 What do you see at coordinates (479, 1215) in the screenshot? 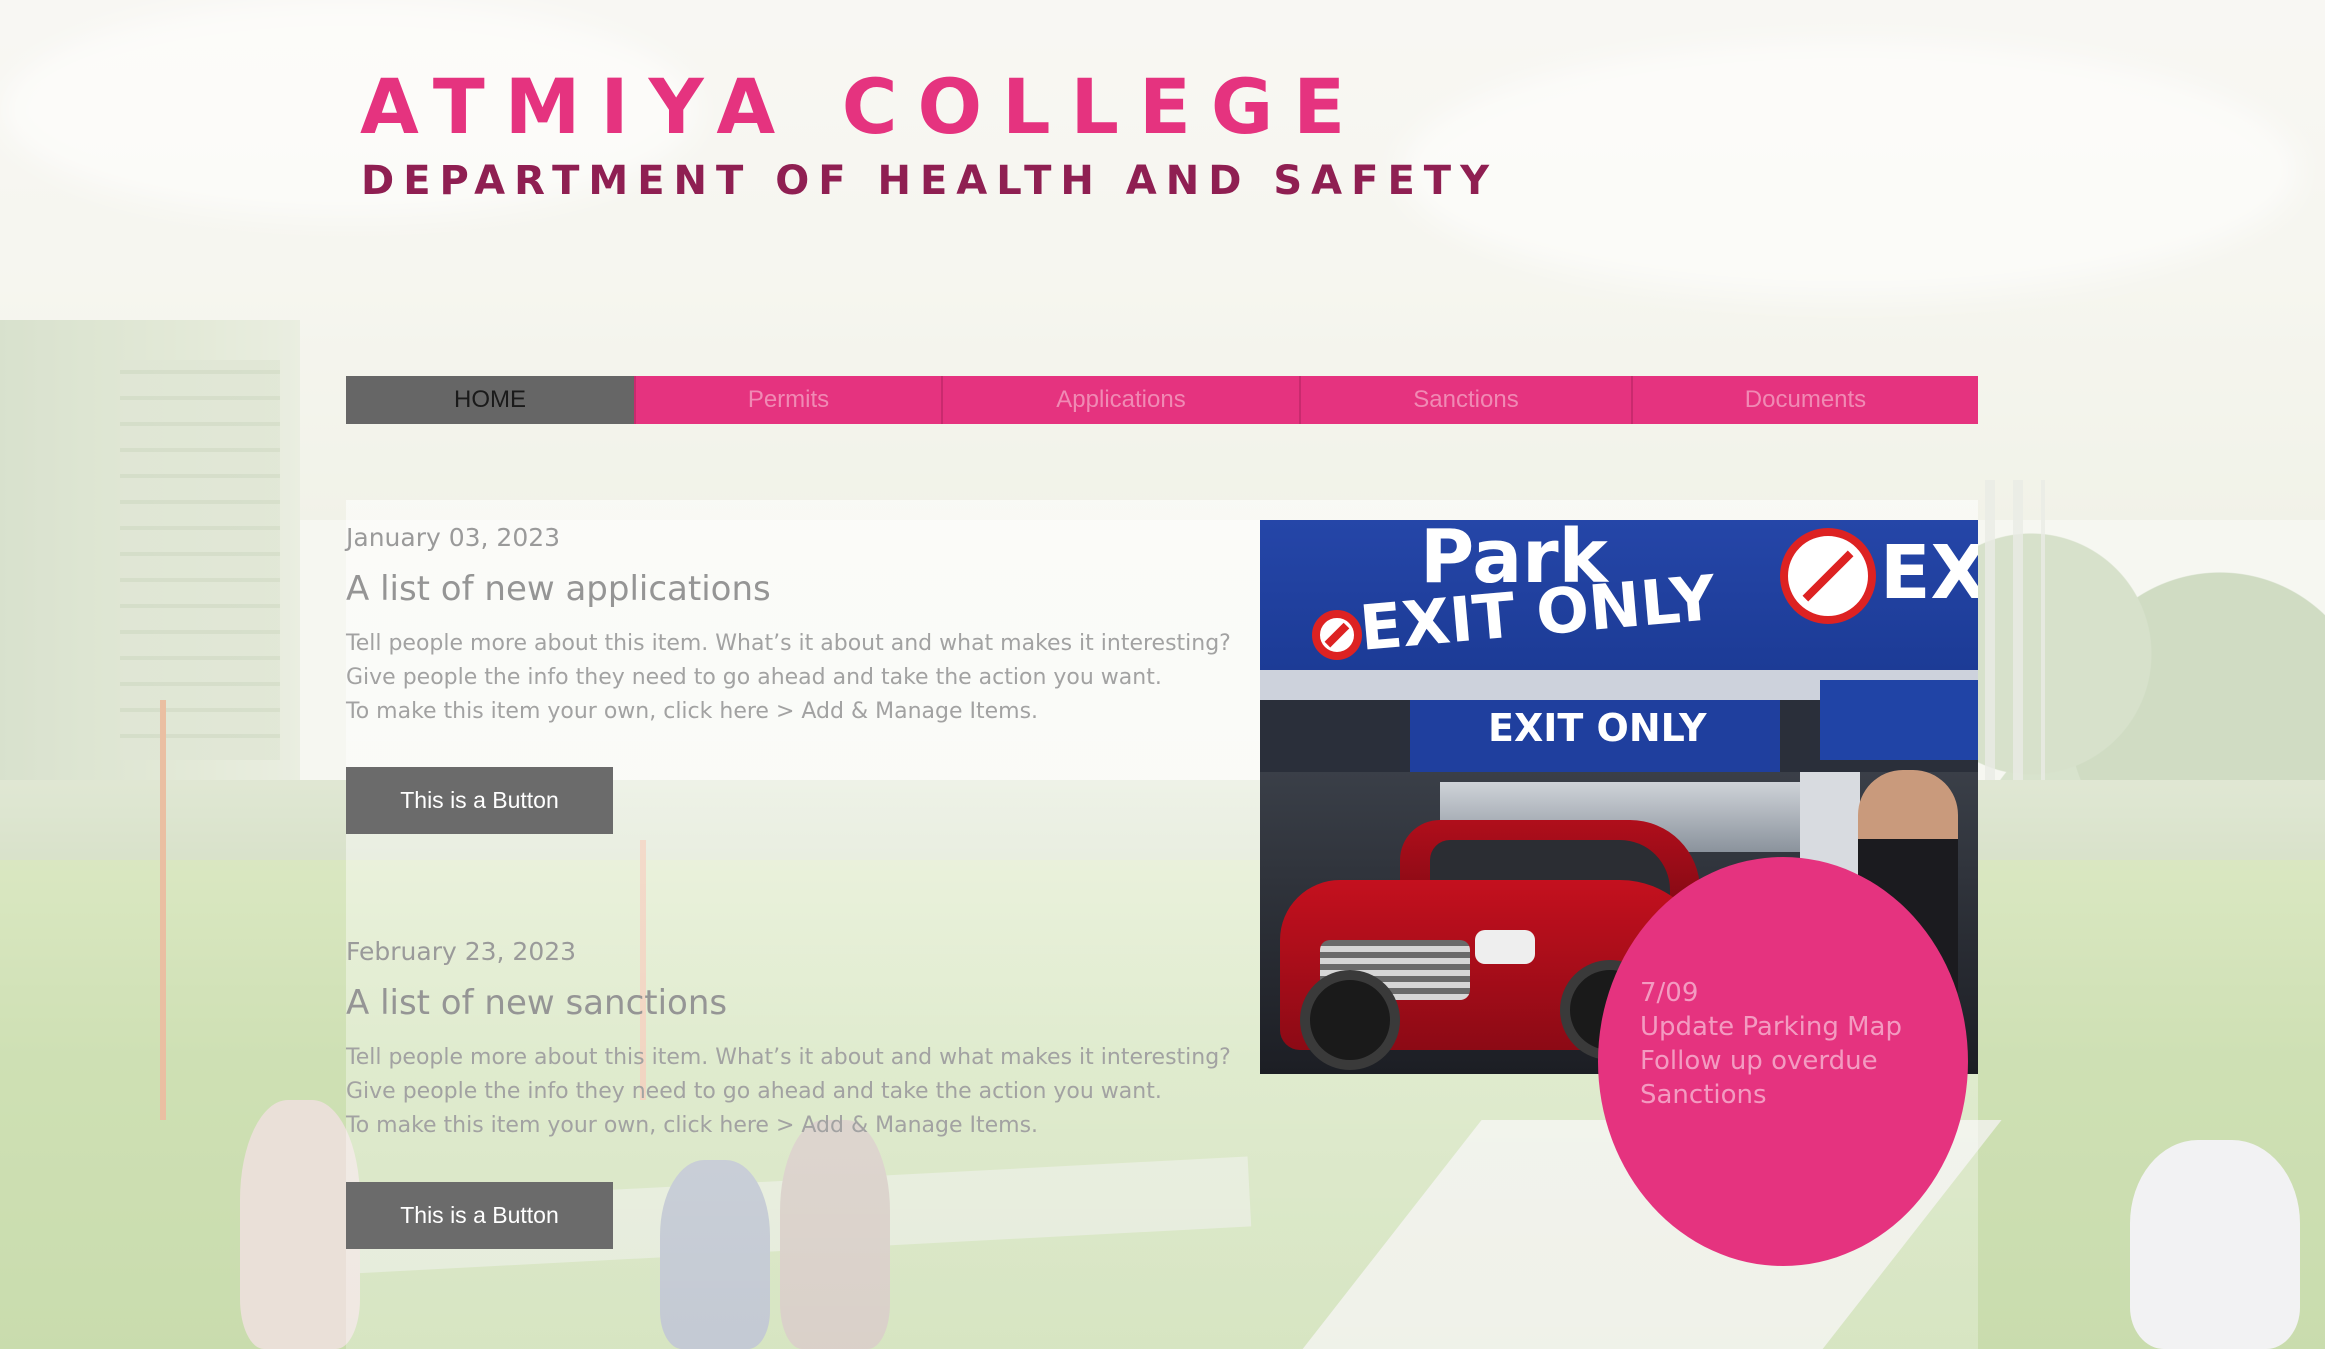
I see `sanctions-button: This is a Button` at bounding box center [479, 1215].